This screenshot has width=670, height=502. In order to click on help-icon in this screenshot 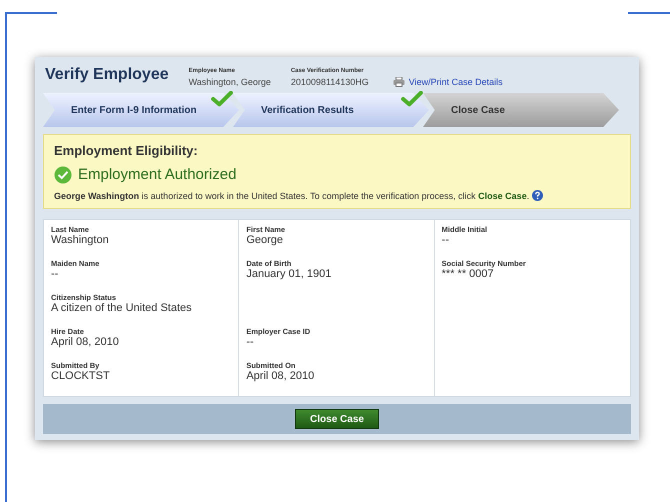, I will do `click(538, 195)`.